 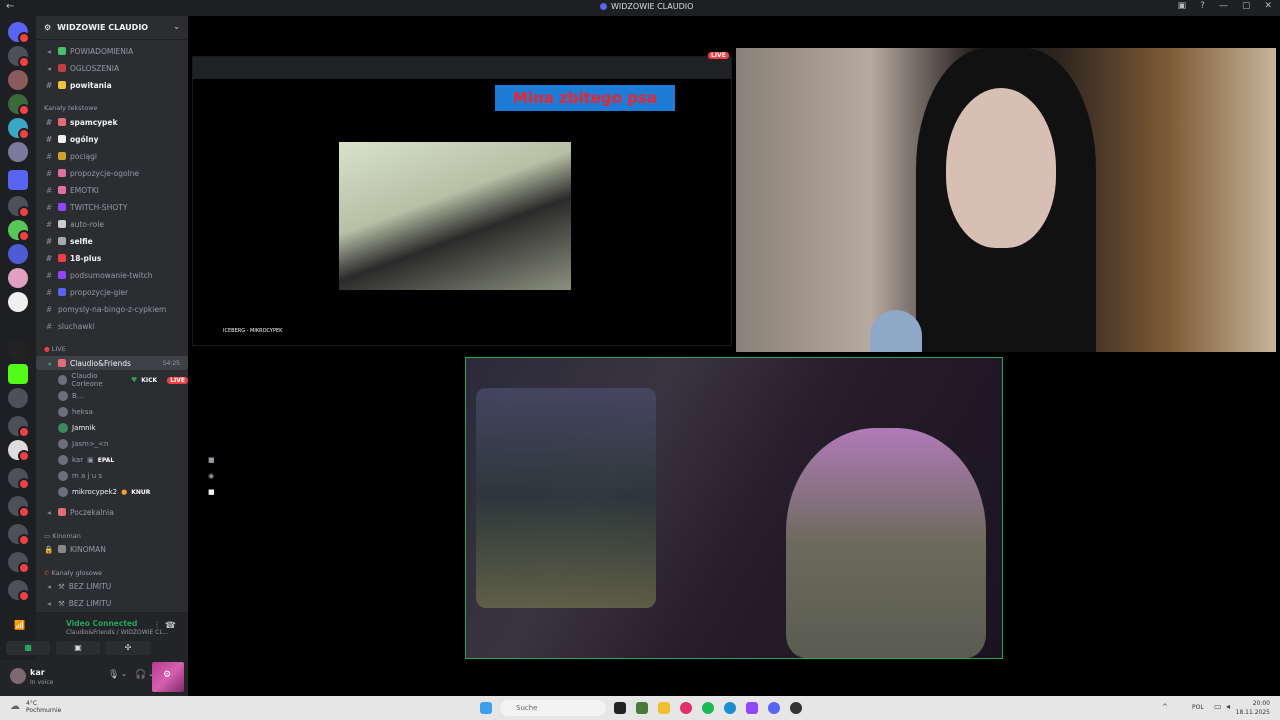 What do you see at coordinates (49, 292) in the screenshot?
I see `hash-icon: #` at bounding box center [49, 292].